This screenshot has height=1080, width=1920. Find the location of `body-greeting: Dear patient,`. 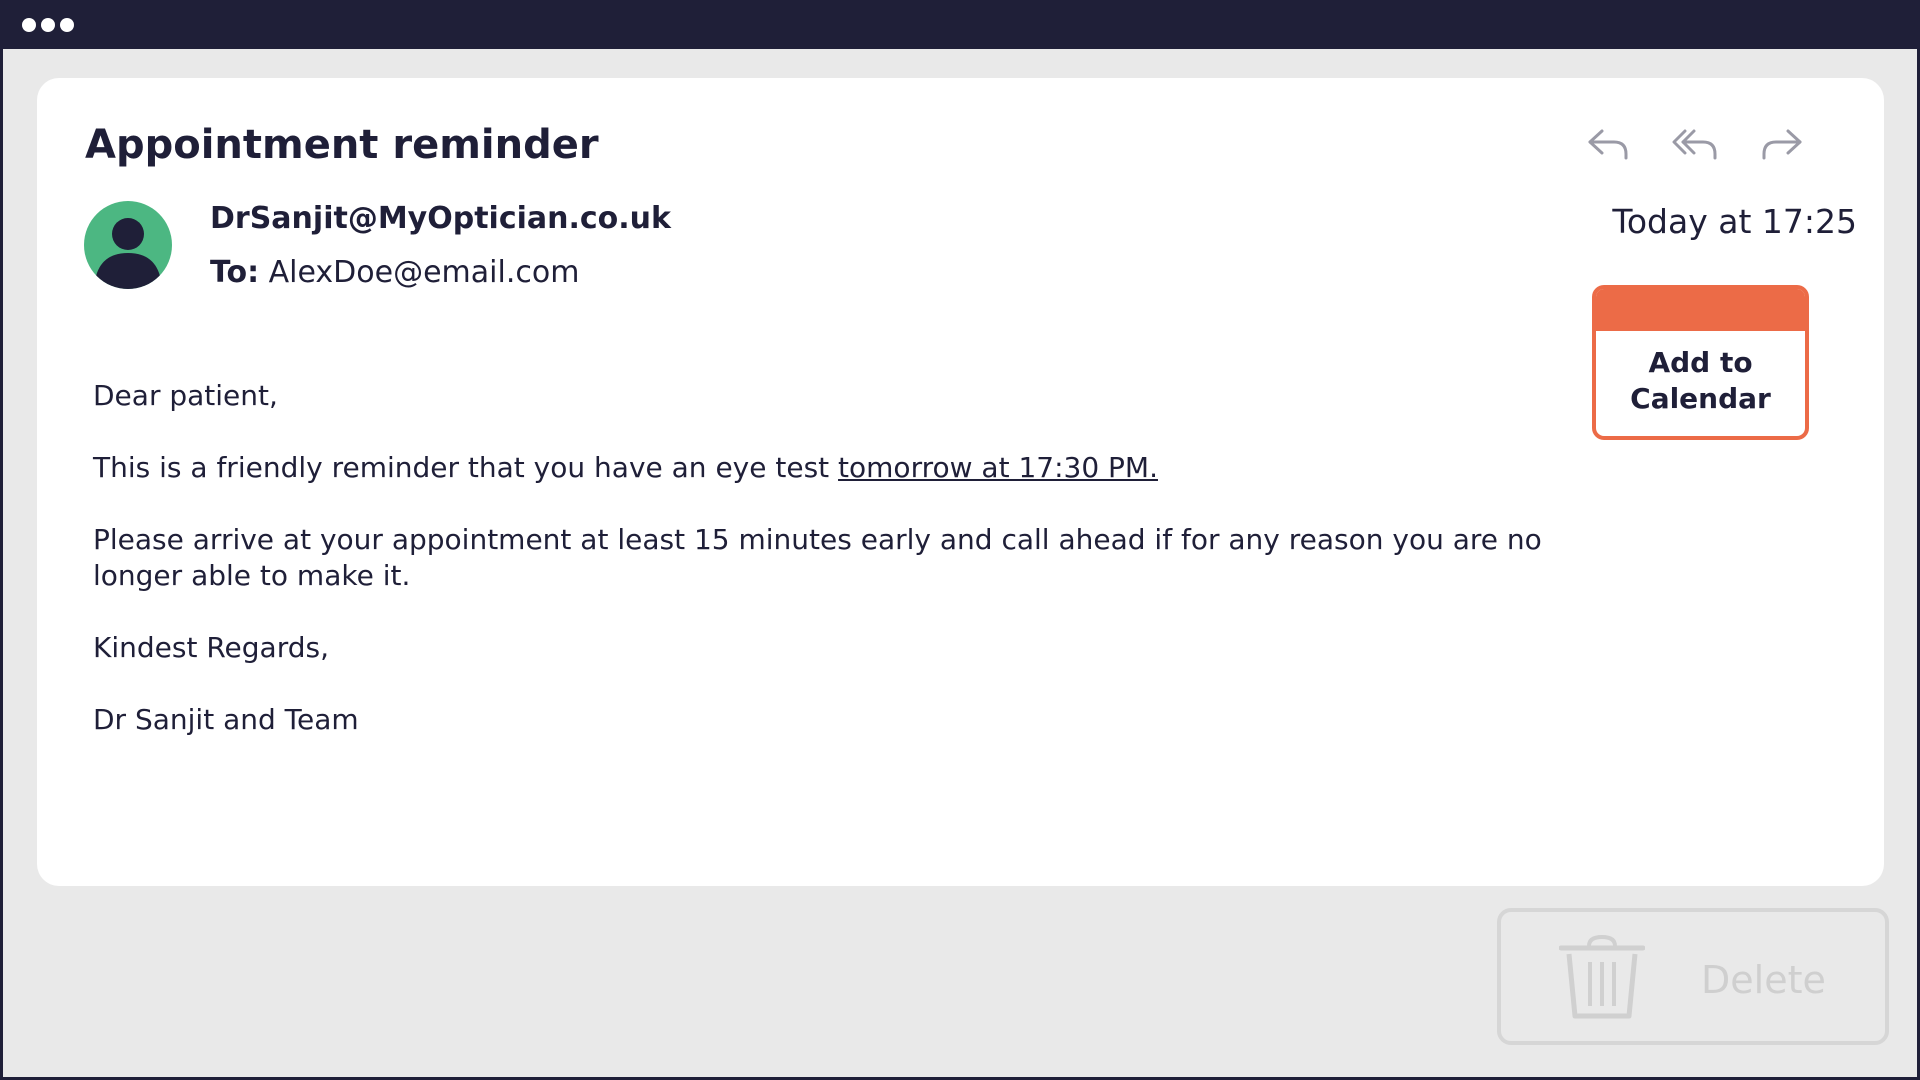

body-greeting: Dear patient, is located at coordinates (185, 395).